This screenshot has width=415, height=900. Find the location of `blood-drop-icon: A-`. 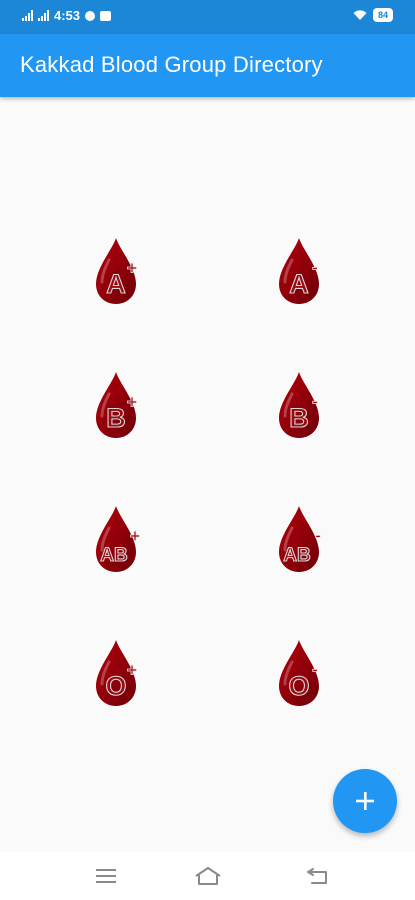

blood-drop-icon: A- is located at coordinates (299, 271).